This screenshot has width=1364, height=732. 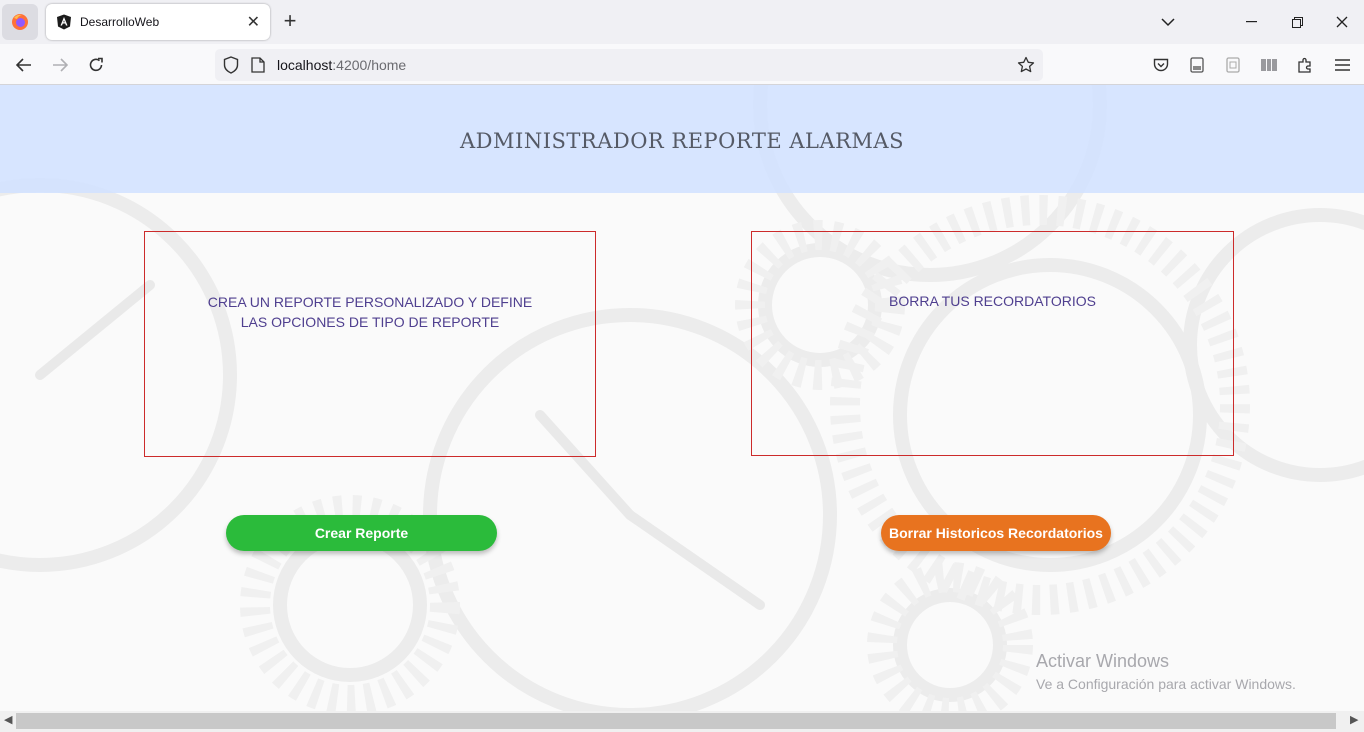 I want to click on list-all-tabs-icon, so click(x=1168, y=22).